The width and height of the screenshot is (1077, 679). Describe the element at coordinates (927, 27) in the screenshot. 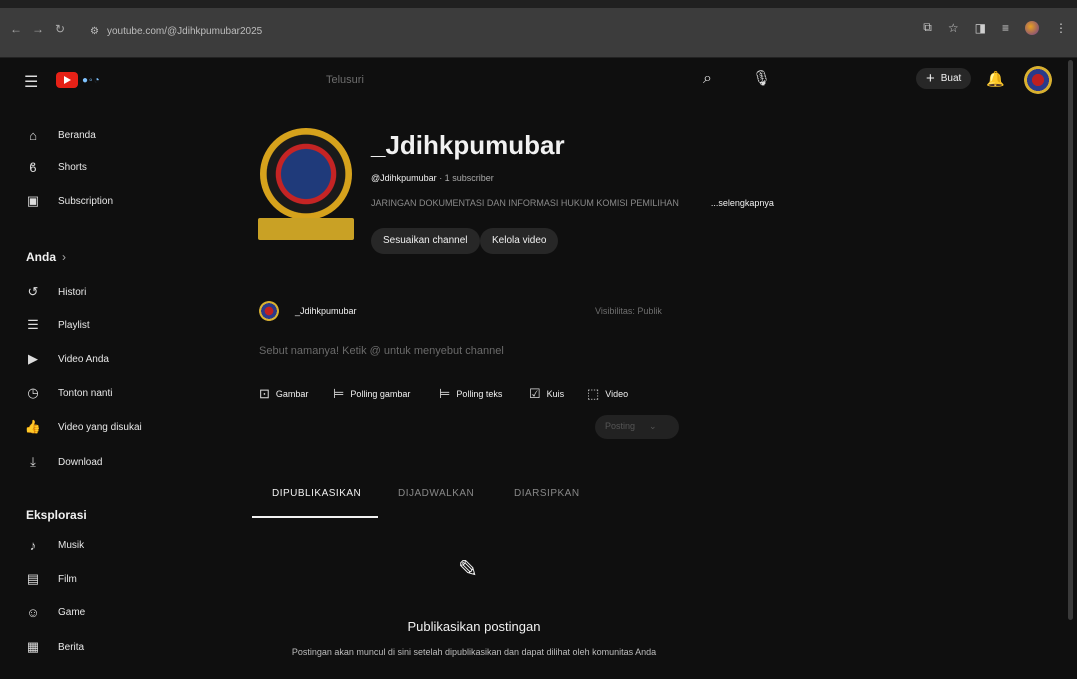

I see `install-app-icon: ⧉` at that location.